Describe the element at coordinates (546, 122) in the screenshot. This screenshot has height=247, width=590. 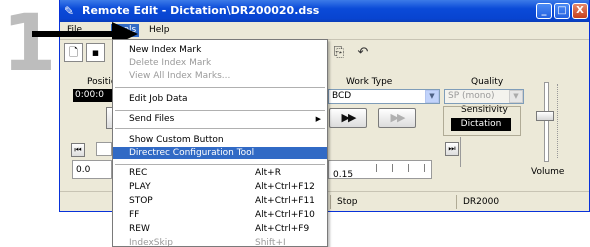
I see `volume-track` at that location.